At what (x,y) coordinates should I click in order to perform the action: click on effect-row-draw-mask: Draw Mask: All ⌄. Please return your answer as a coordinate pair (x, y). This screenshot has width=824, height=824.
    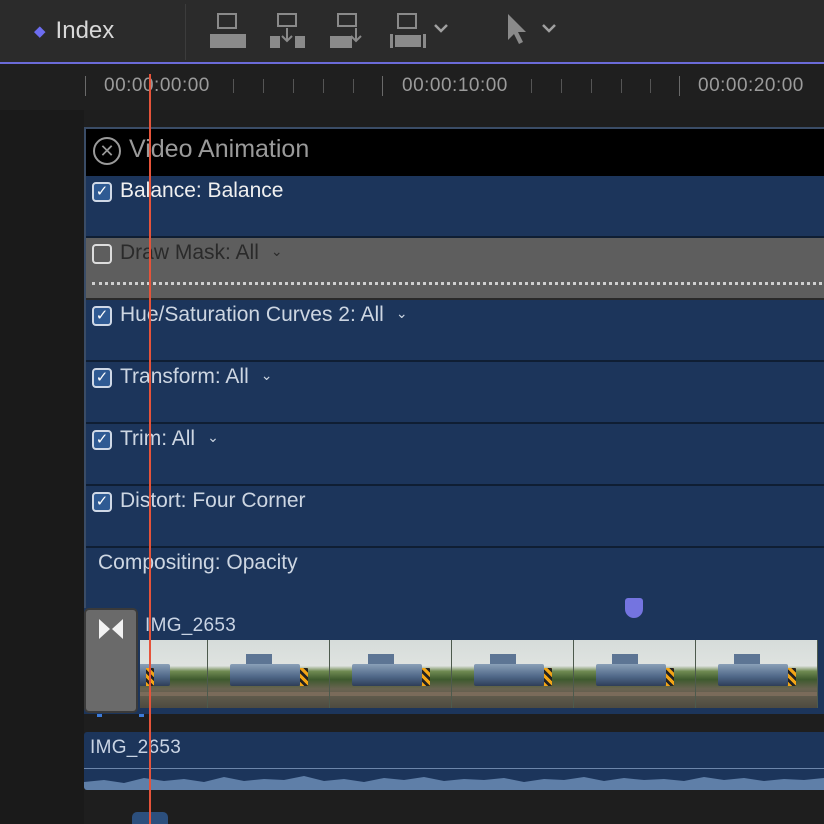
    Looking at the image, I should click on (455, 269).